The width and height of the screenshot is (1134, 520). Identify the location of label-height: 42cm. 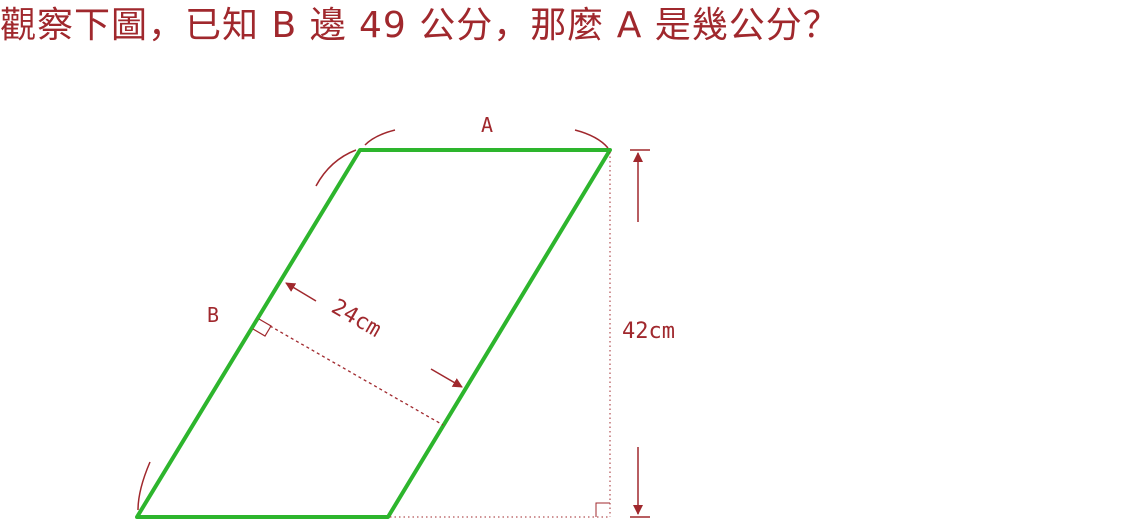
(648, 331).